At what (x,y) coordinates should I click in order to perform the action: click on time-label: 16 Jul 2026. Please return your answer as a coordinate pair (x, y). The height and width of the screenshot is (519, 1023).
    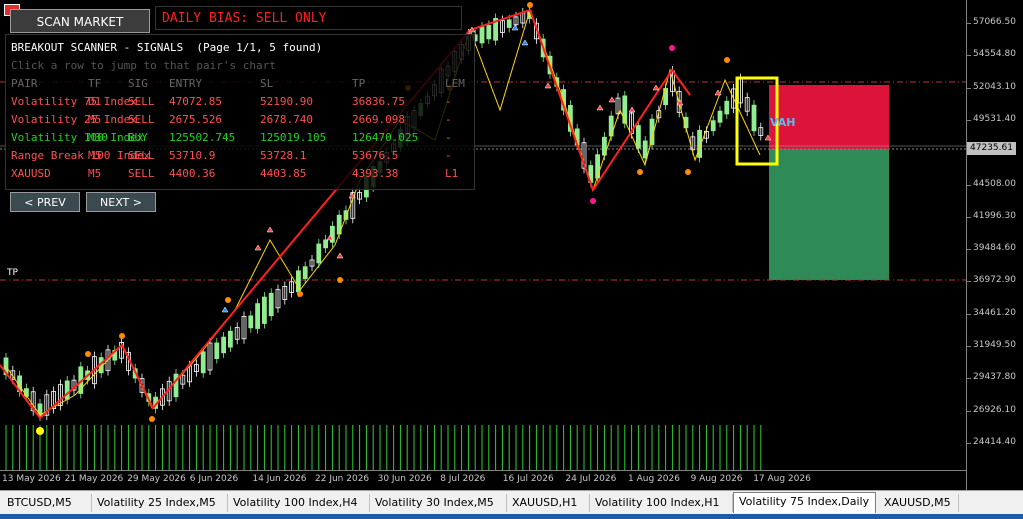
    Looking at the image, I should click on (528, 479).